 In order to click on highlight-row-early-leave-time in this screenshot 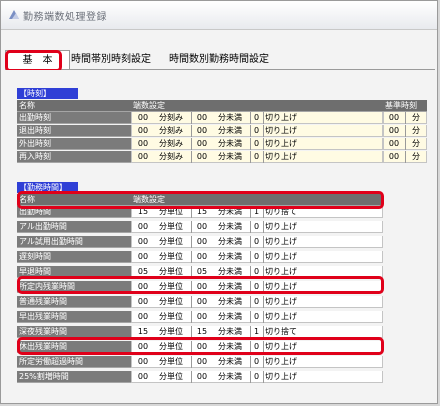, I will do `click(200, 285)`.